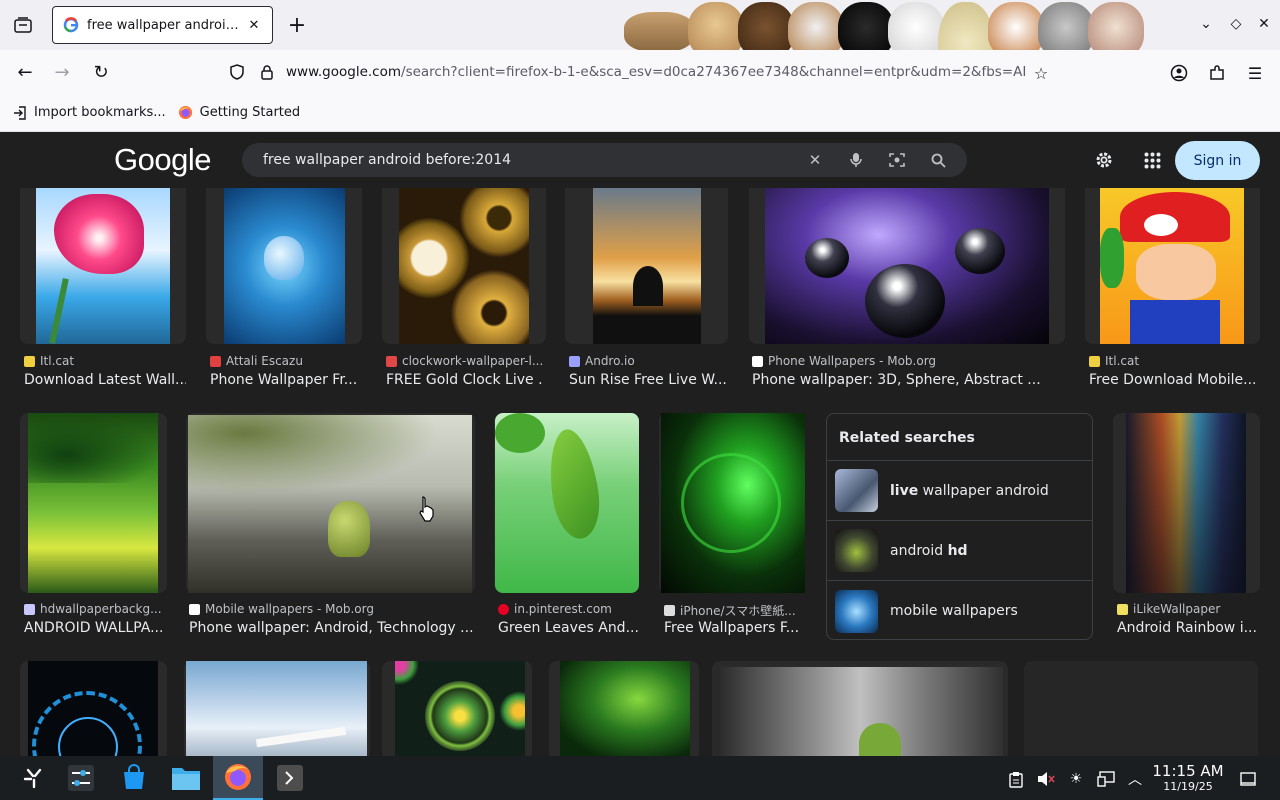 The width and height of the screenshot is (1280, 800). I want to click on clock: 11:15 AM 11/19/25, so click(1188, 777).